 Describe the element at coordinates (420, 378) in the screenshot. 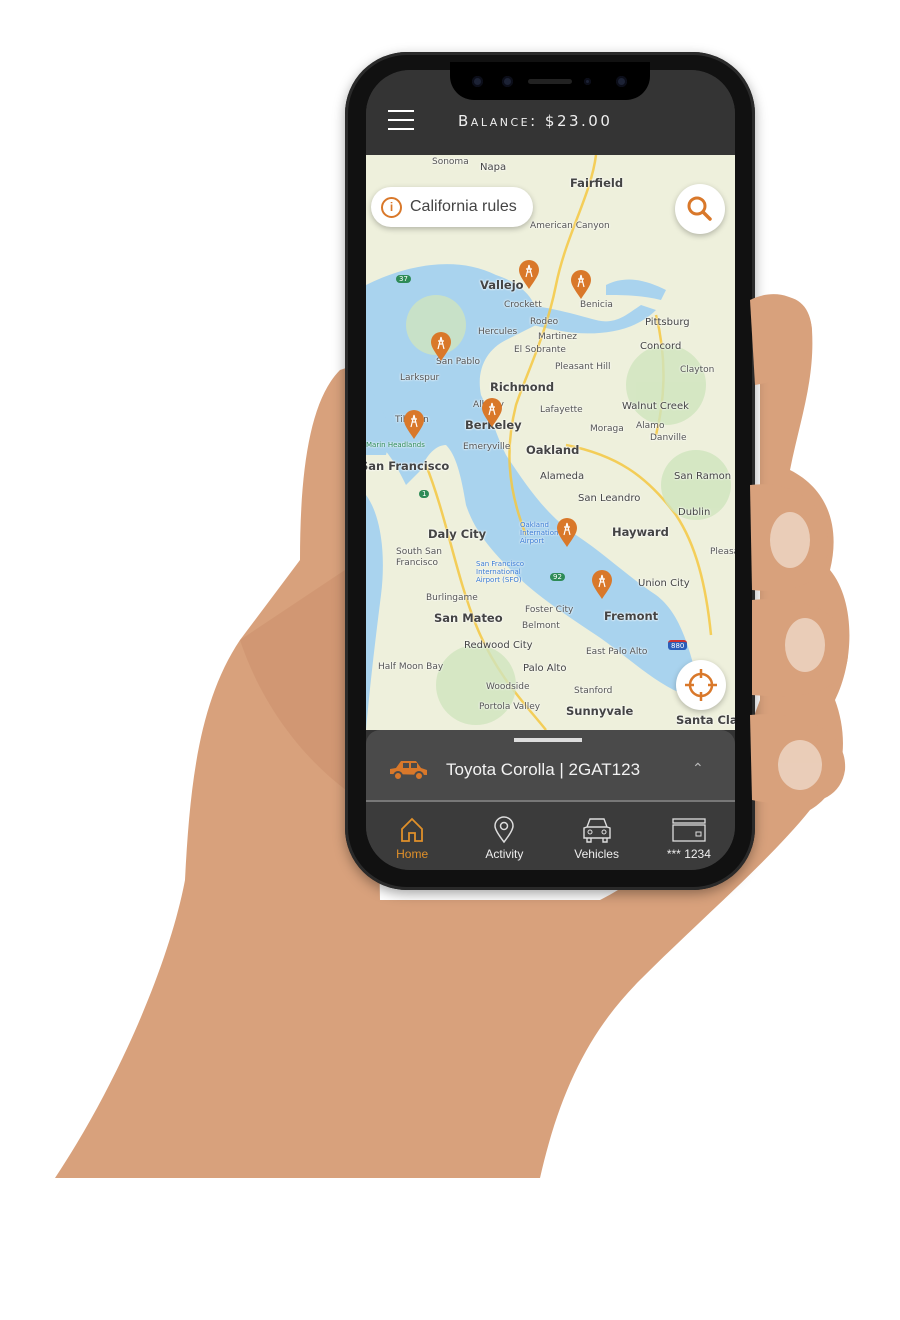

I see `map-label: Larkspur` at that location.